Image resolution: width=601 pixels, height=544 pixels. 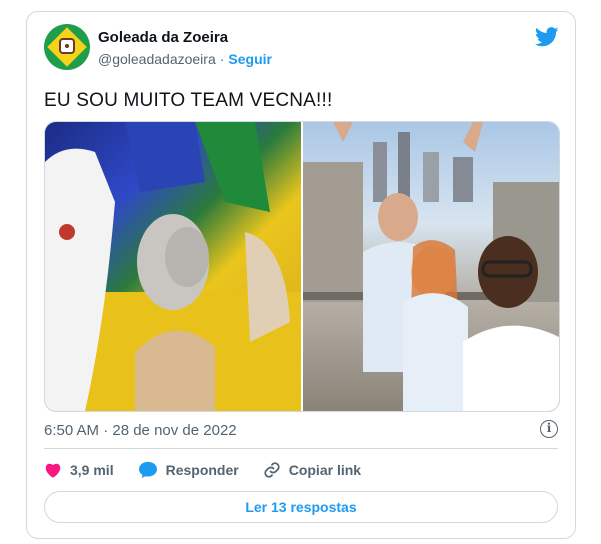 I want to click on avatar, so click(x=67, y=47).